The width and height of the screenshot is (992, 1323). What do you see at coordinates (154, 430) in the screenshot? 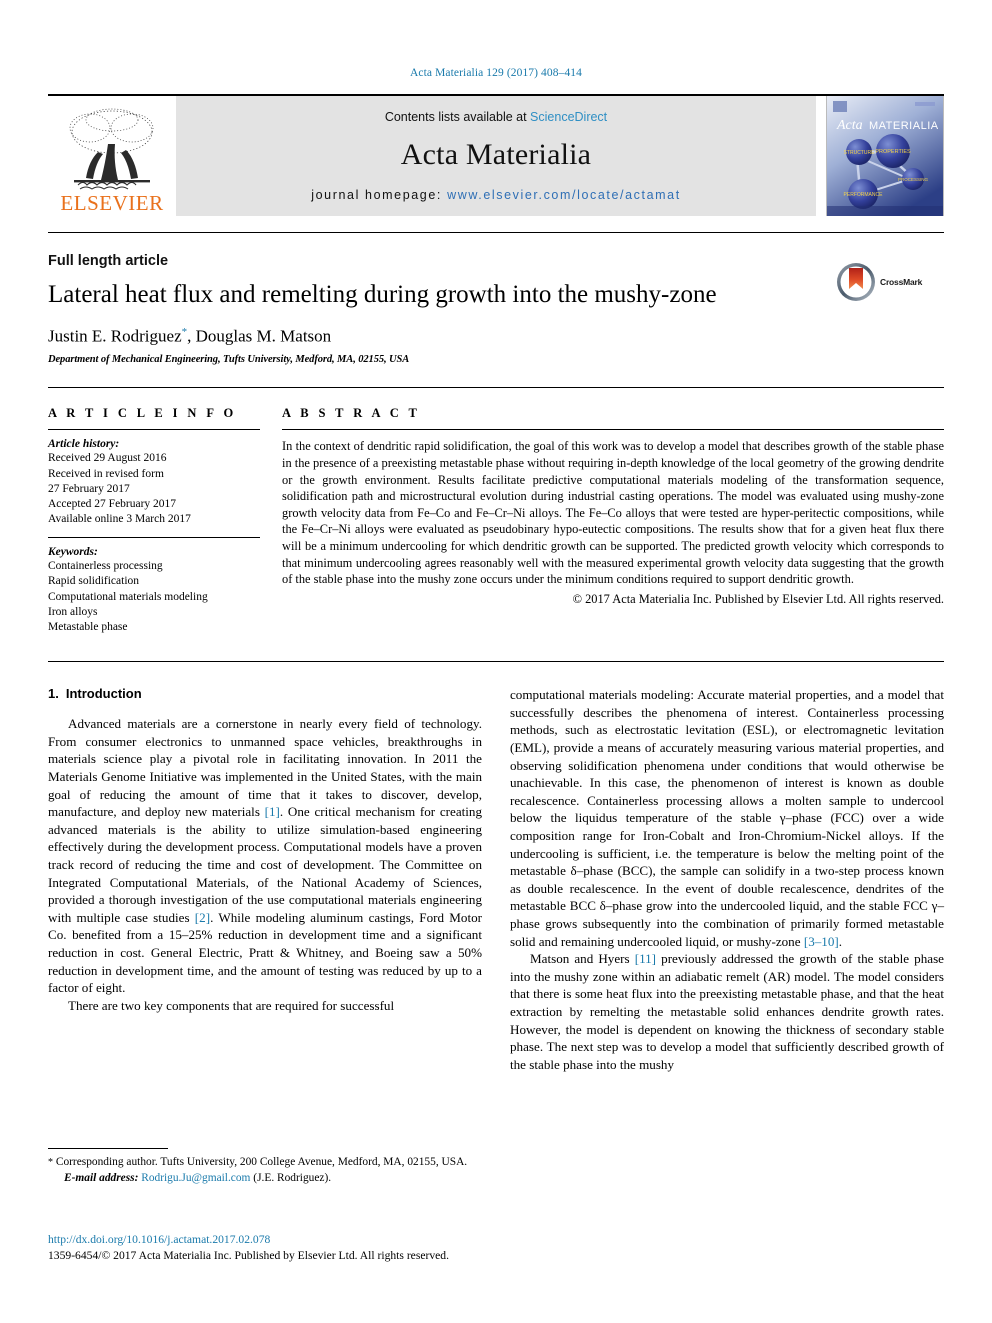
I see `article-info-rule` at bounding box center [154, 430].